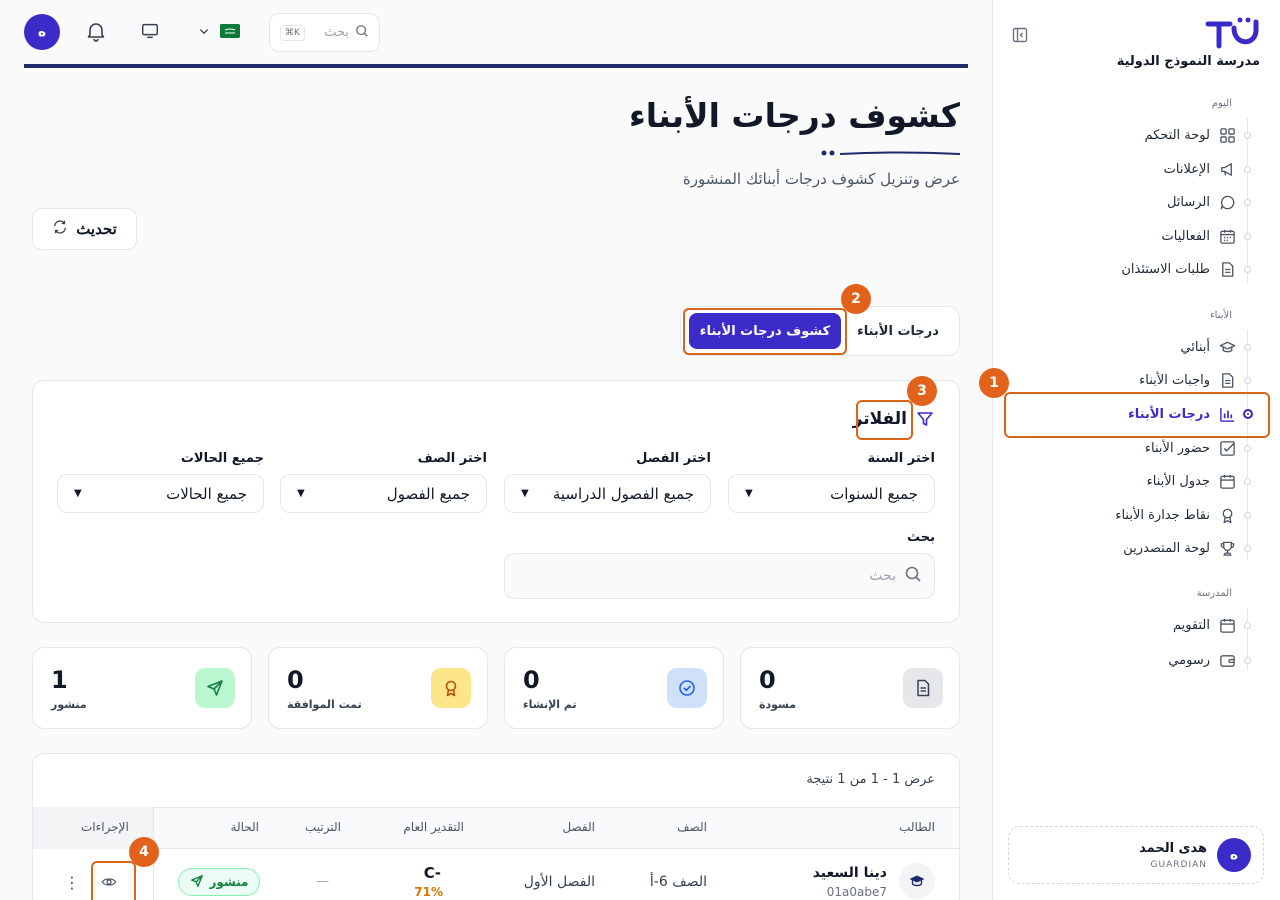  I want to click on tab-grades: درجات الأبناء, so click(898, 331).